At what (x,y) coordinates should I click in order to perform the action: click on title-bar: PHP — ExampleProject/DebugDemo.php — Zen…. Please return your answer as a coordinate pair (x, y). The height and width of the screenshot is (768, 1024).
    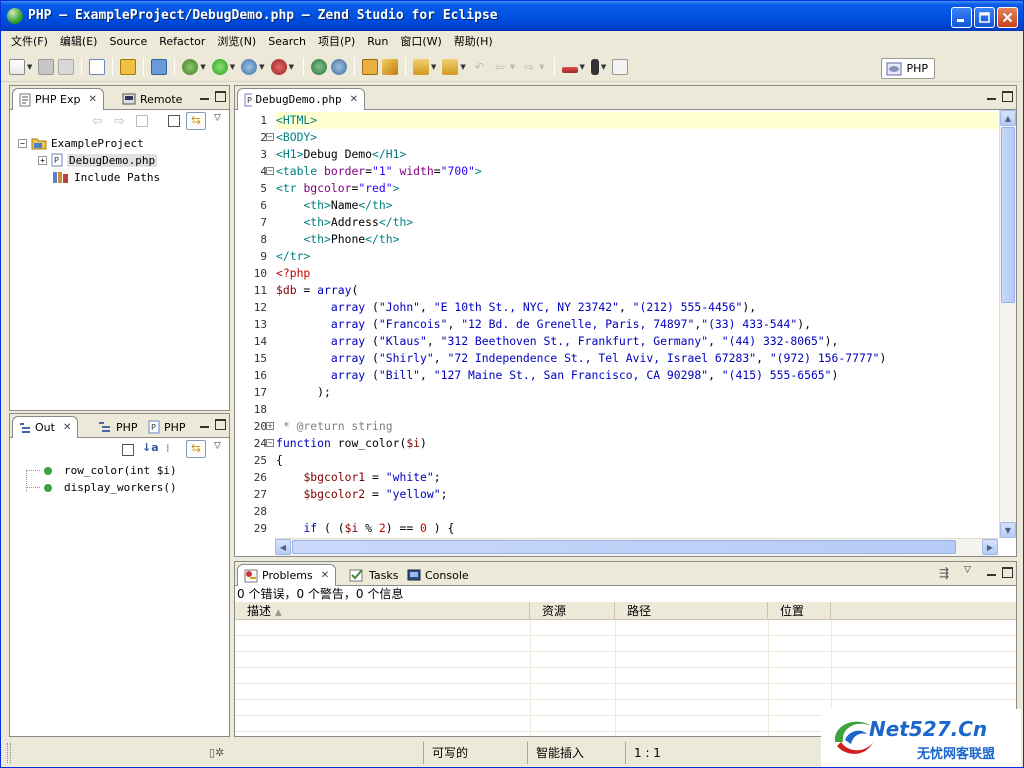
    Looking at the image, I should click on (512, 16).